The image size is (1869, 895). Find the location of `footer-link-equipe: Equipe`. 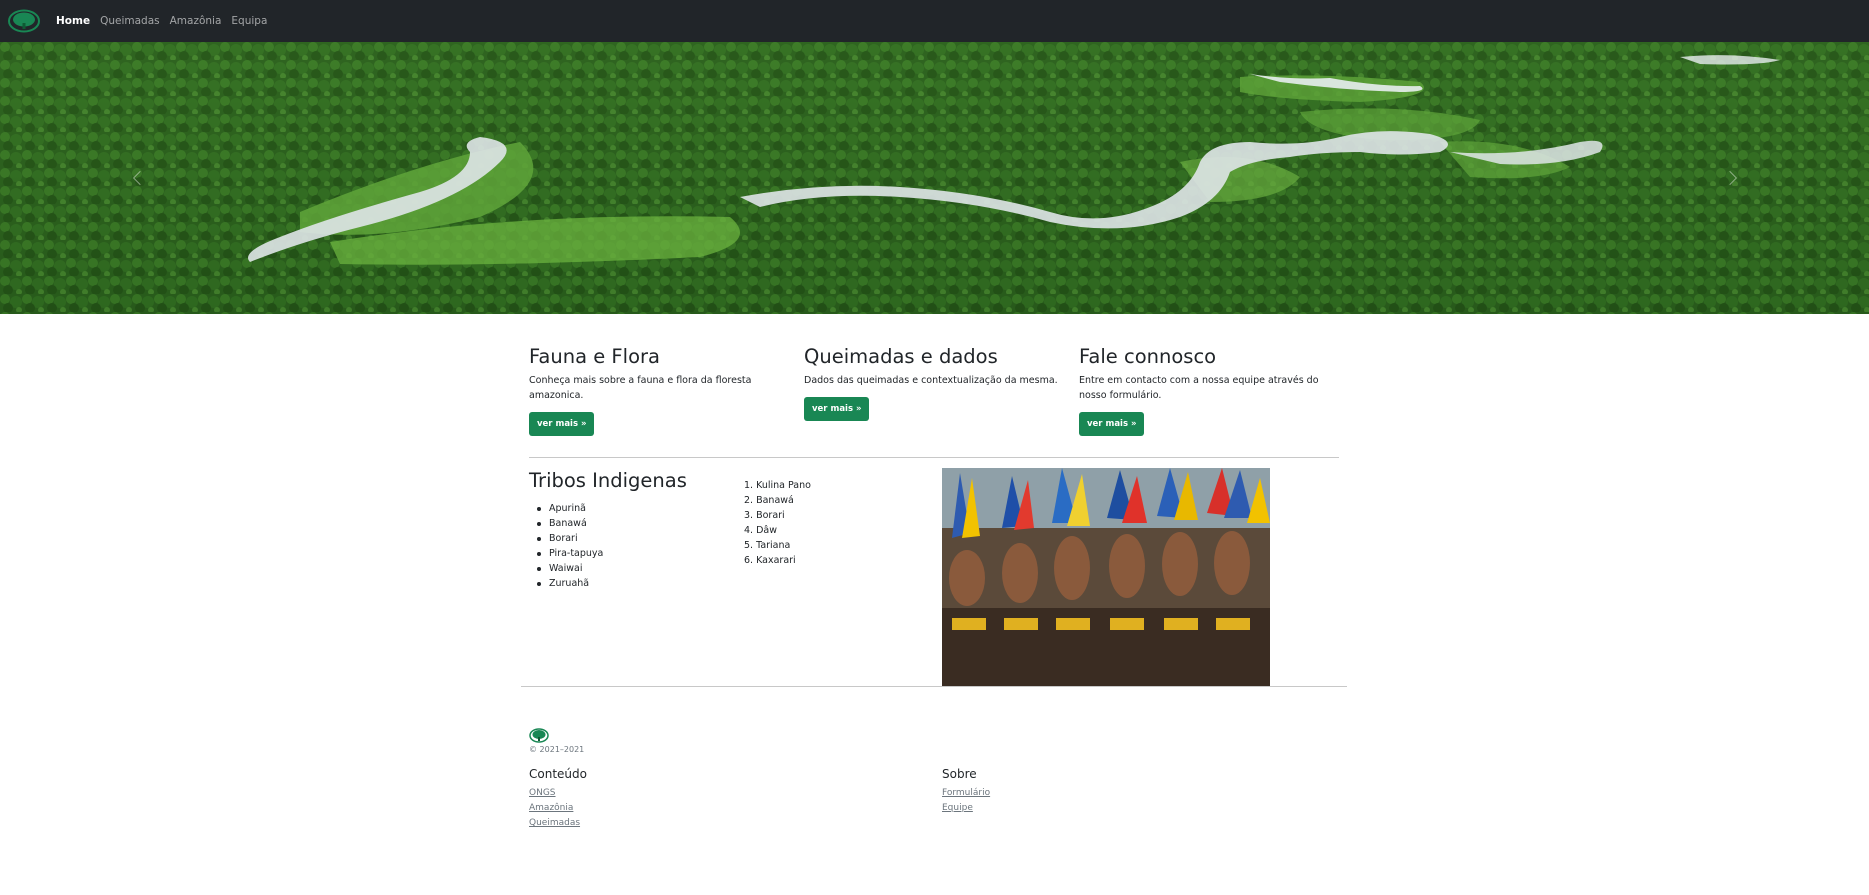

footer-link-equipe: Equipe is located at coordinates (957, 808).